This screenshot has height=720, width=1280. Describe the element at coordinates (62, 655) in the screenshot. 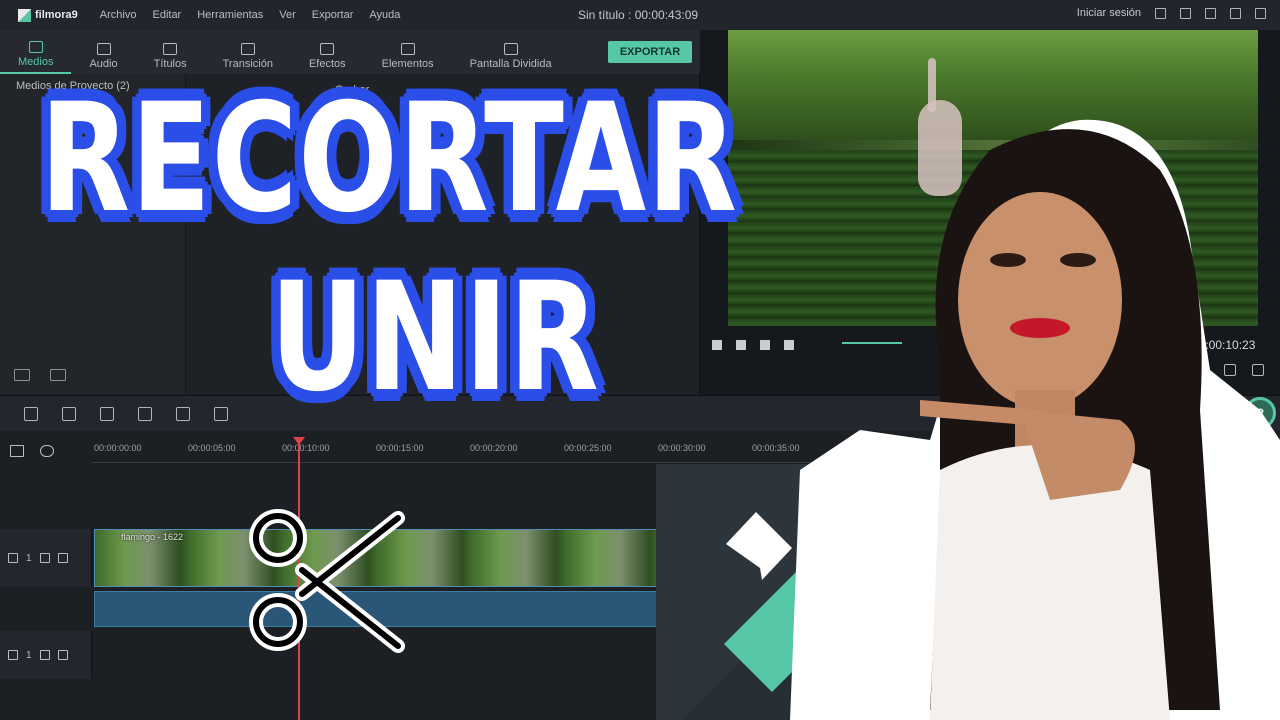

I see `speaker-icon` at that location.